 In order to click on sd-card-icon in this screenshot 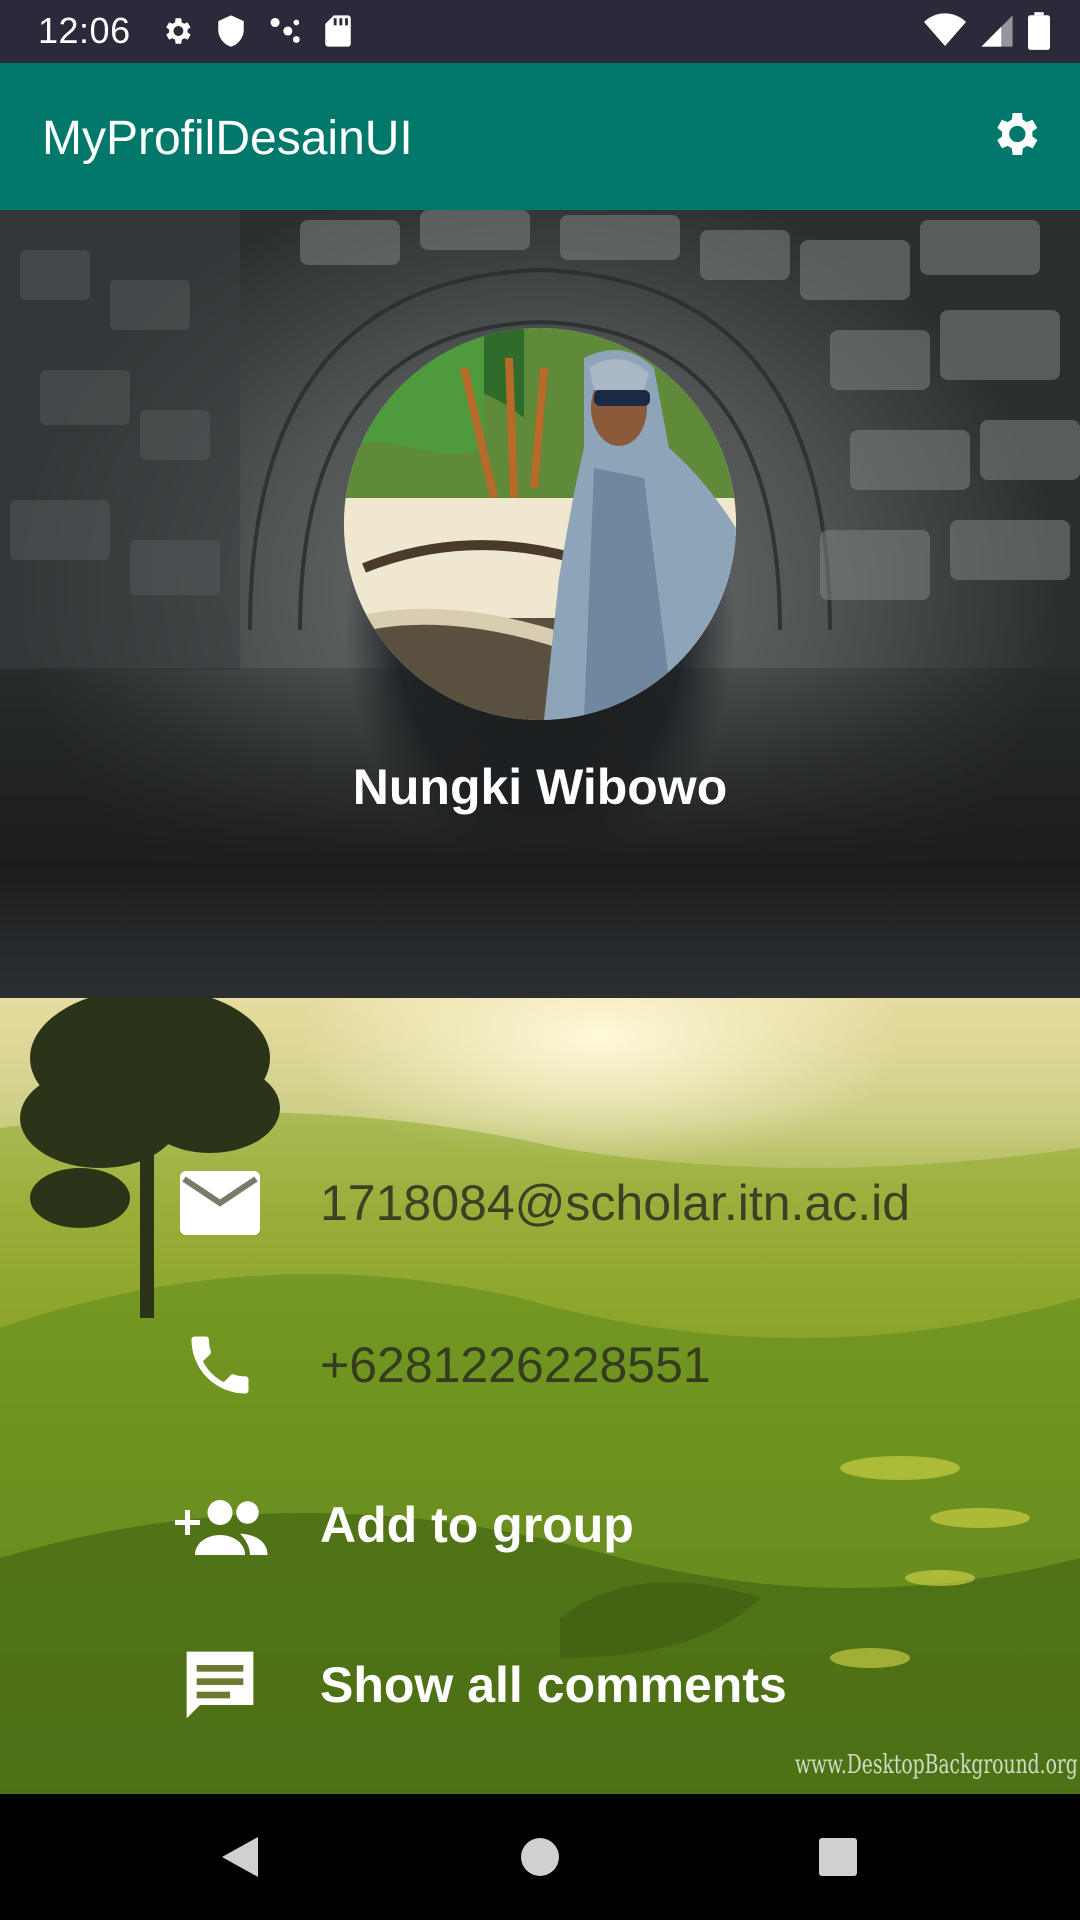, I will do `click(338, 33)`.